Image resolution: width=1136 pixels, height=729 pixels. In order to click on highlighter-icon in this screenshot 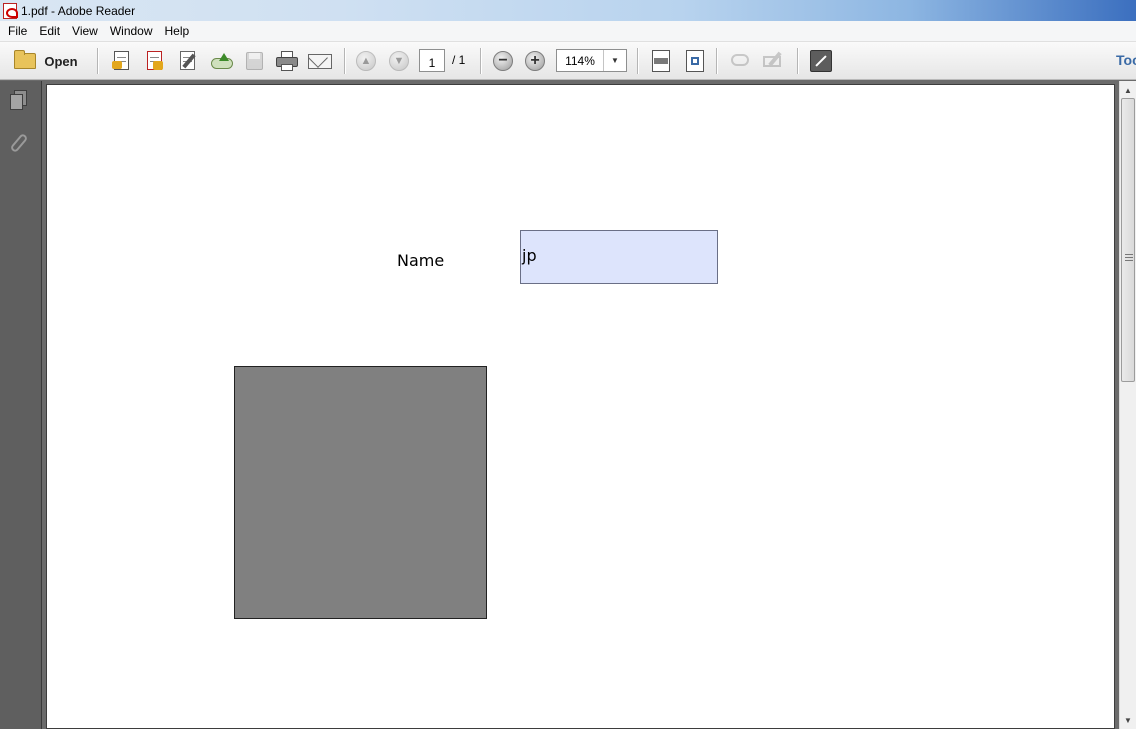, I will do `click(773, 61)`.